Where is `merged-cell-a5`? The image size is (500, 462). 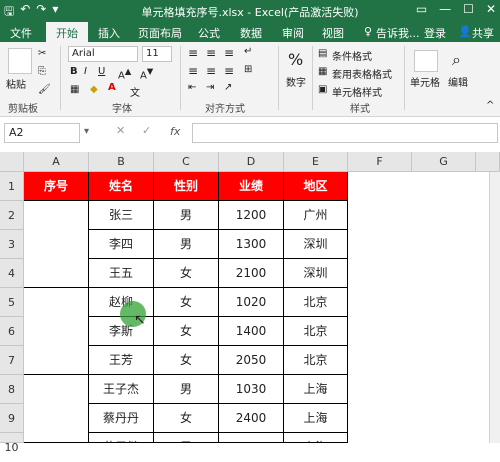 merged-cell-a5 is located at coordinates (56, 331).